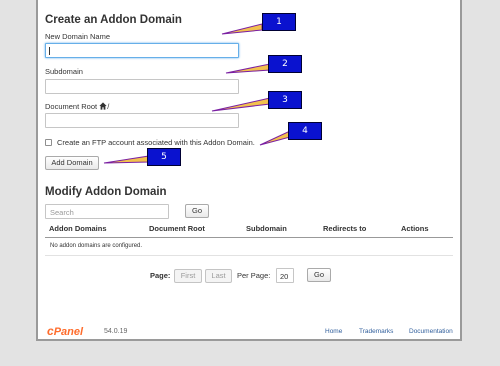 This screenshot has height=366, width=500. I want to click on callout-2: 2, so click(285, 64).